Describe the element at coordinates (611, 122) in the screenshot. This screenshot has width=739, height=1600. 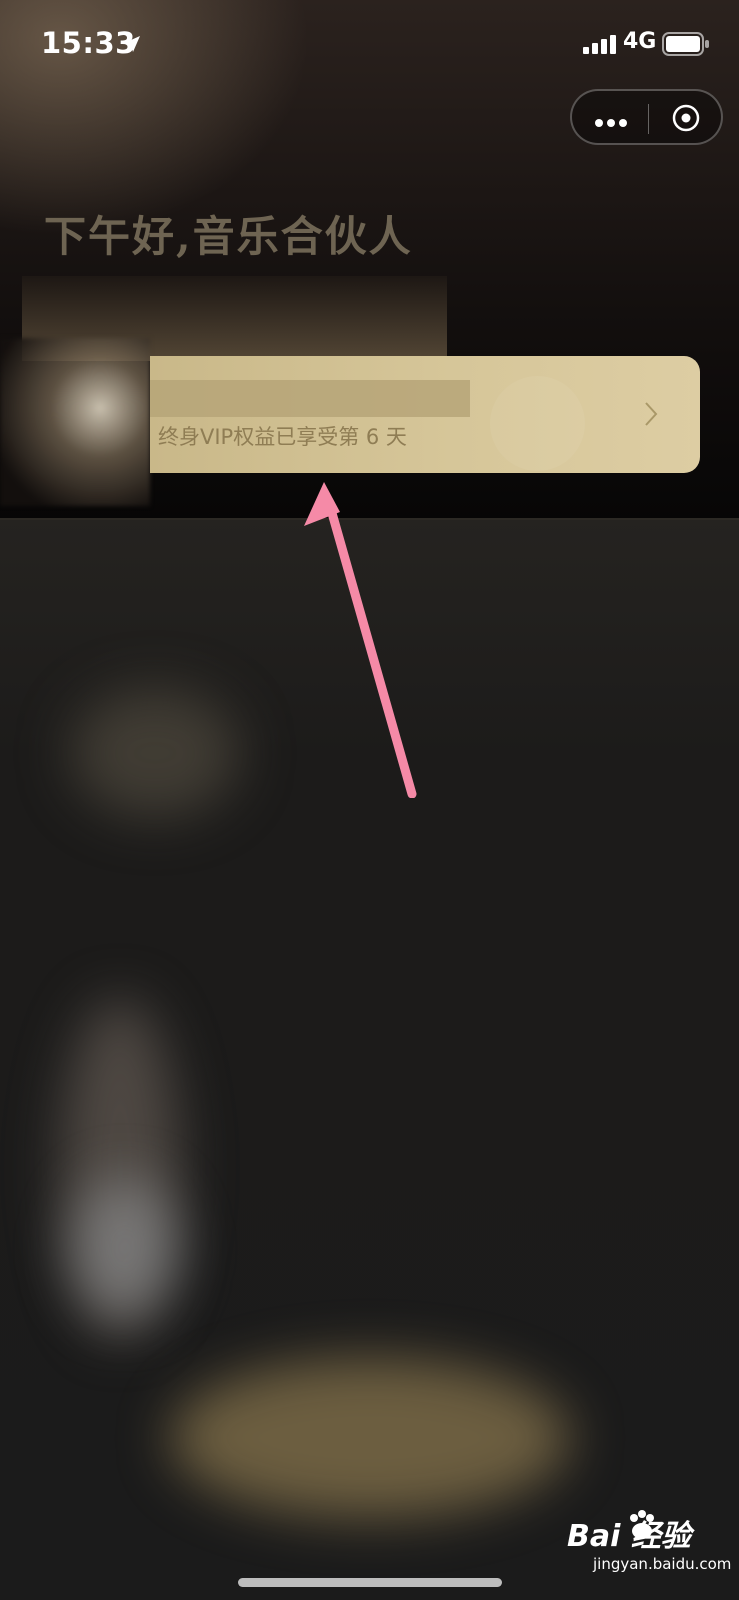
I see `more-dots-icon` at that location.